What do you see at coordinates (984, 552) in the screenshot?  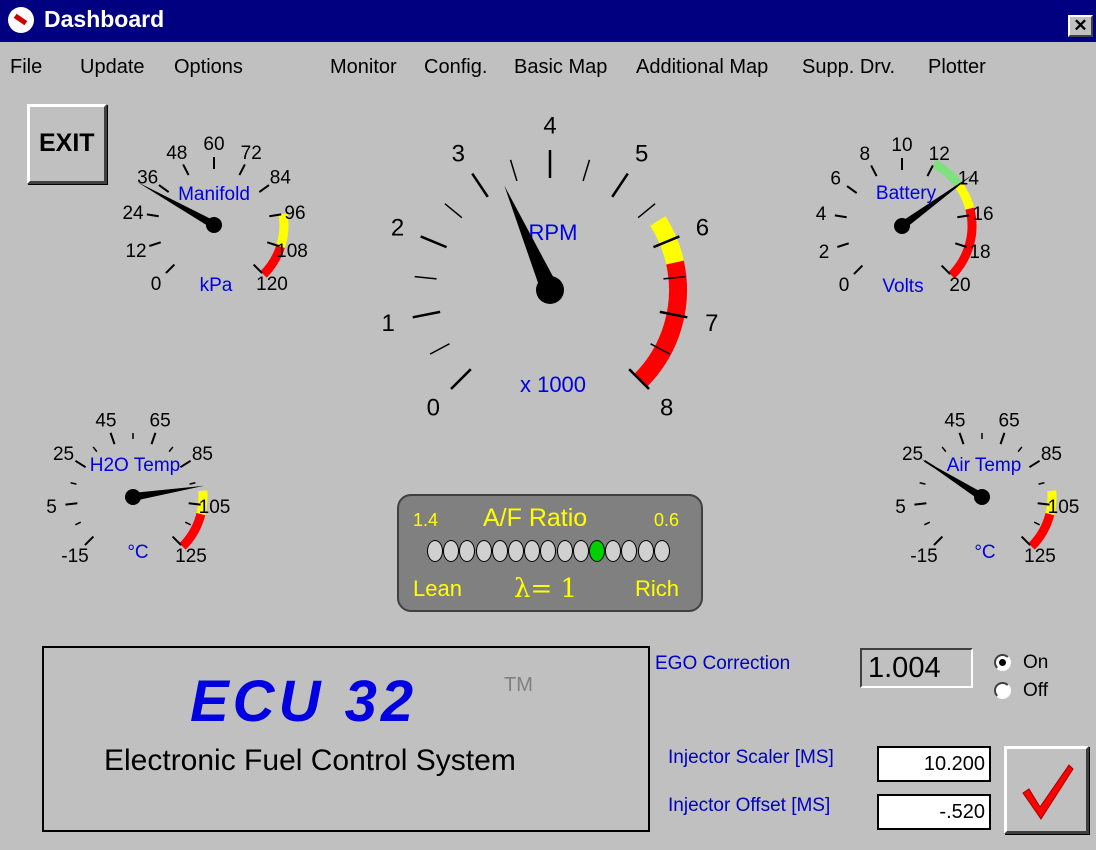 I see `air-unit: °C` at bounding box center [984, 552].